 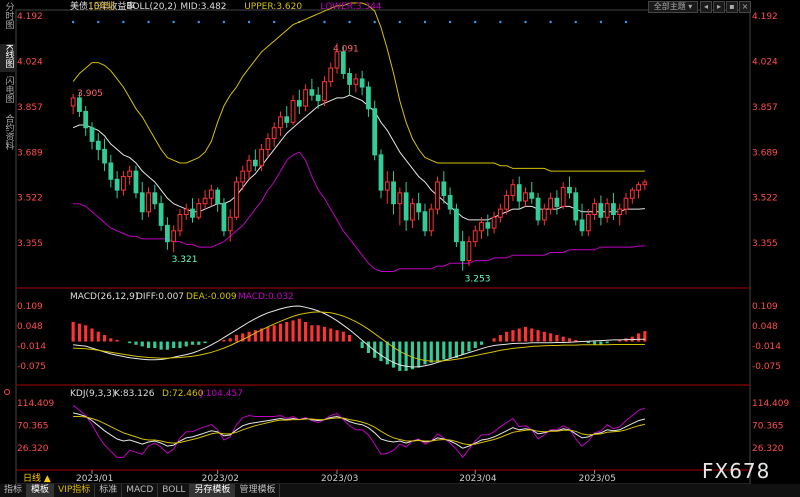 I want to click on kdj-axis-right-label: 26.320, so click(x=768, y=449).